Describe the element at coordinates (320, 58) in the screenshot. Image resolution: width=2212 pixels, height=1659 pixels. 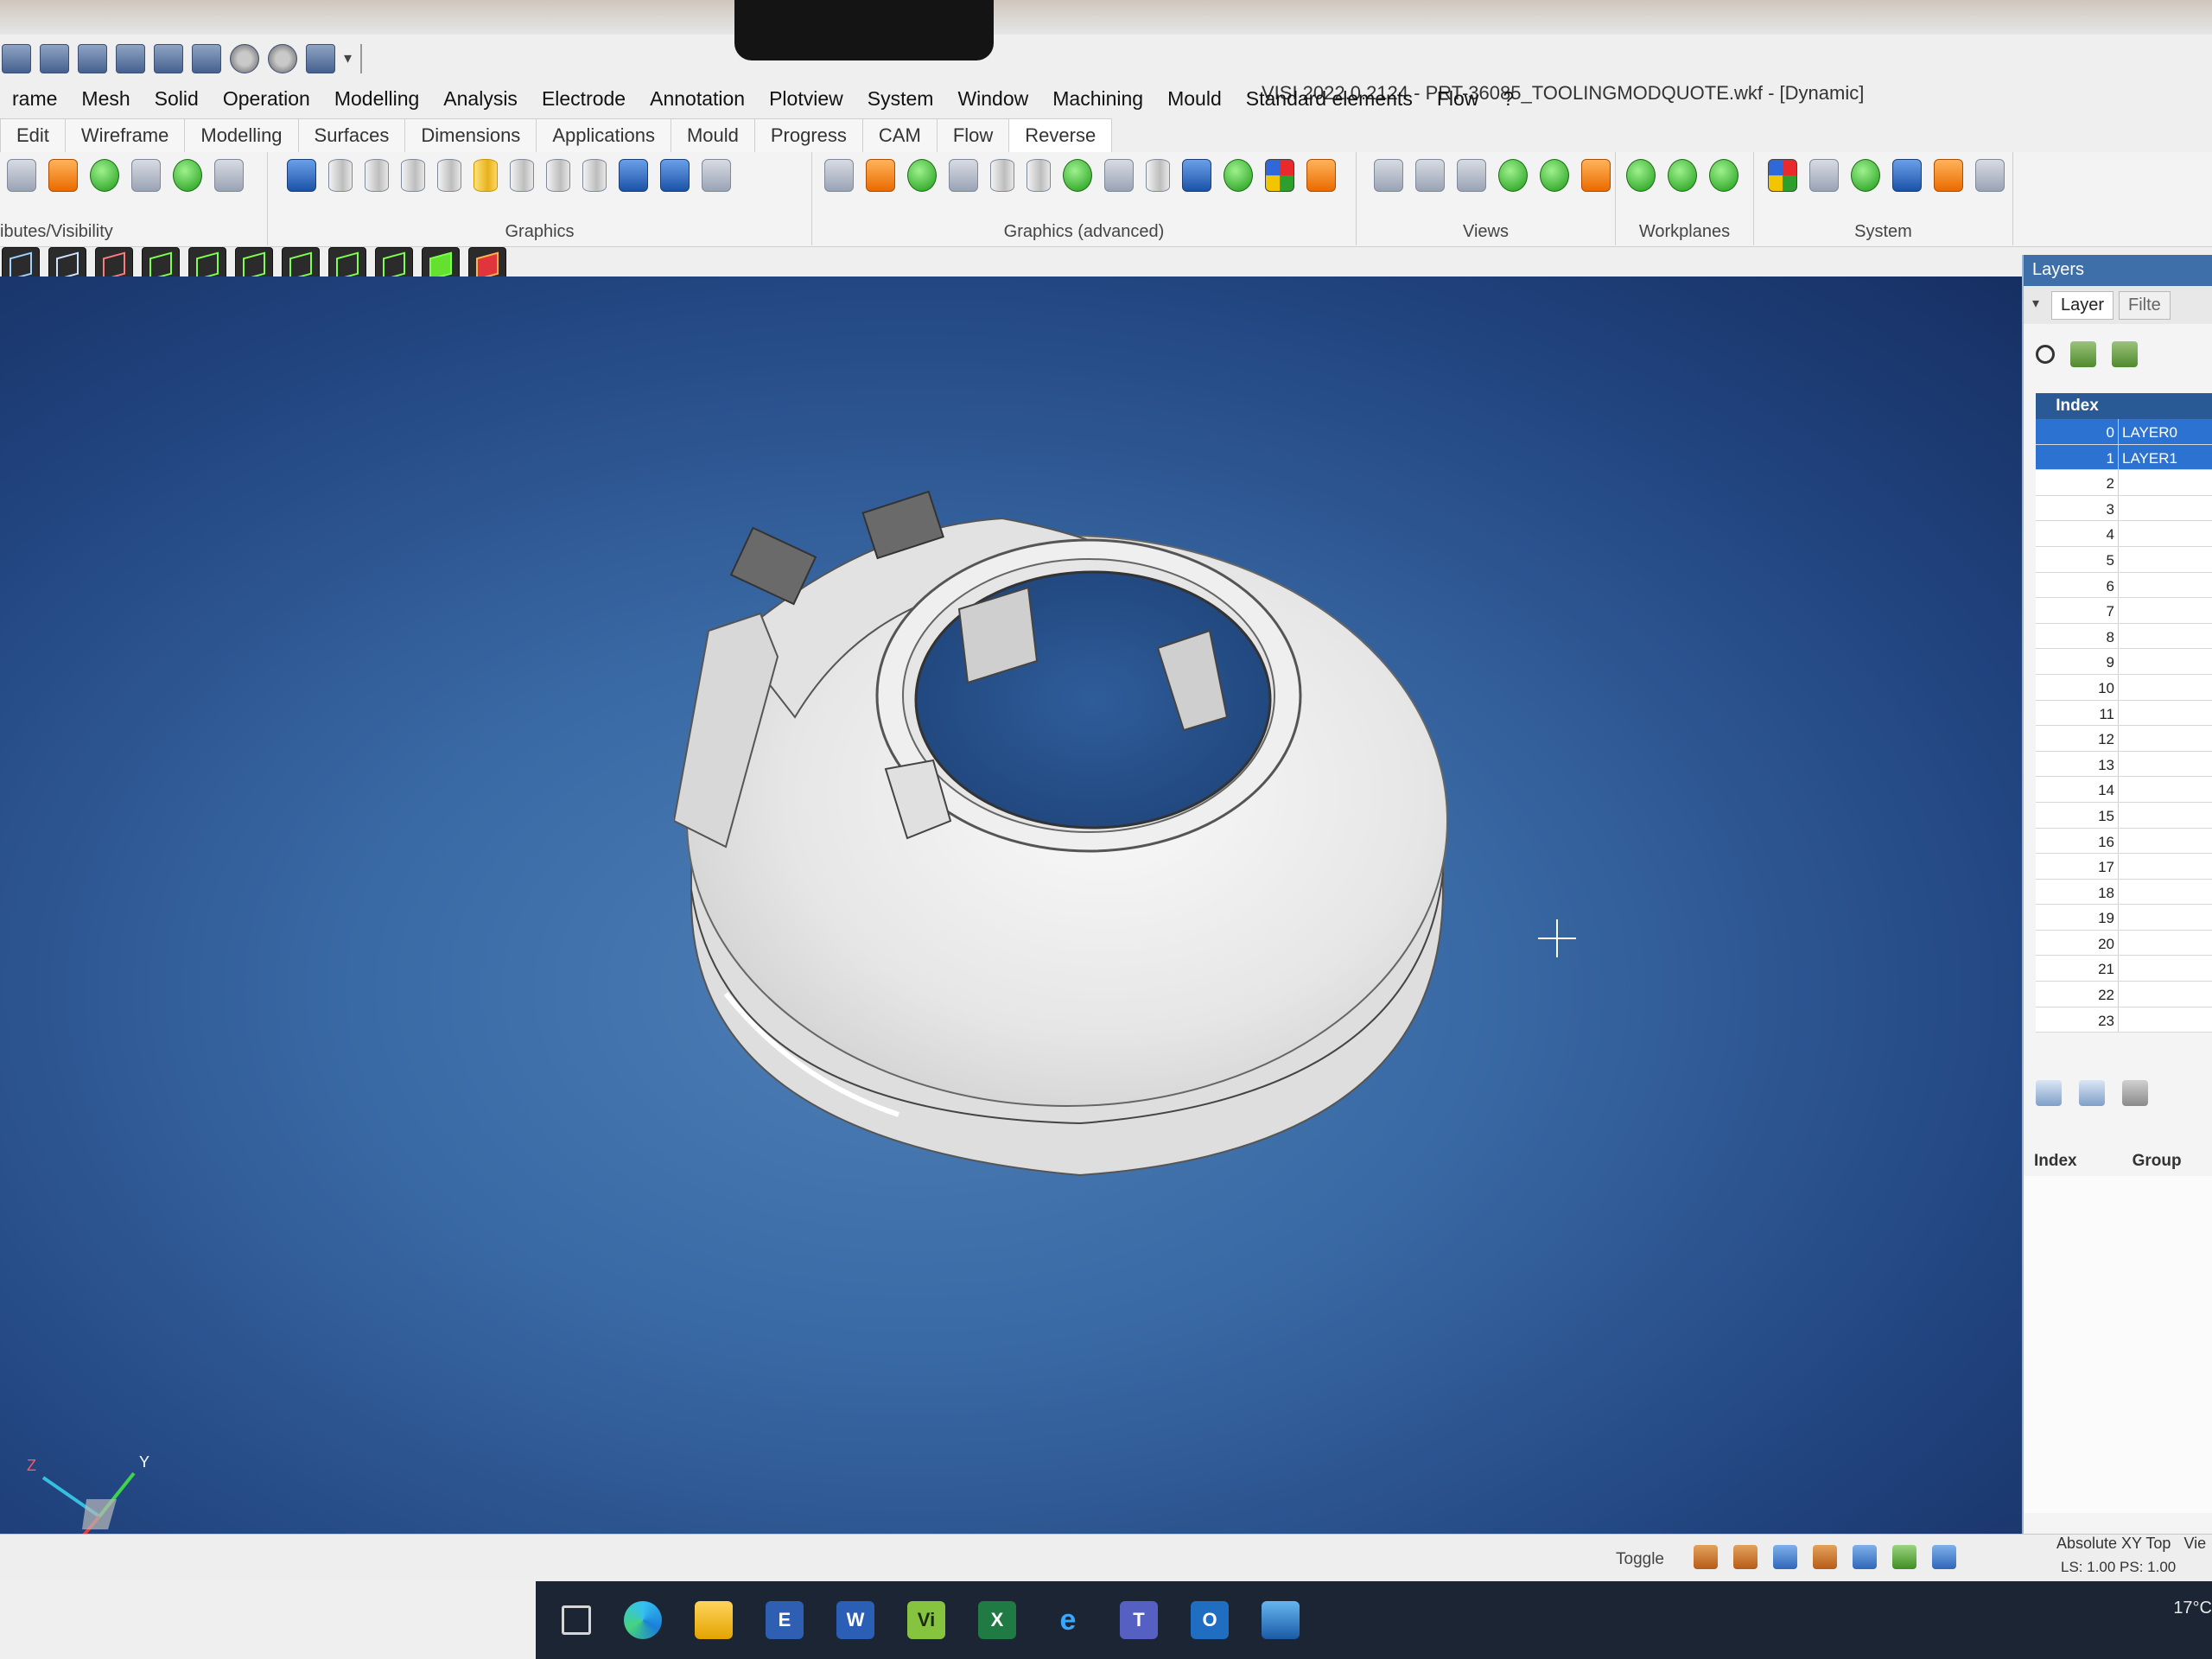
I see `repeat-icon` at that location.